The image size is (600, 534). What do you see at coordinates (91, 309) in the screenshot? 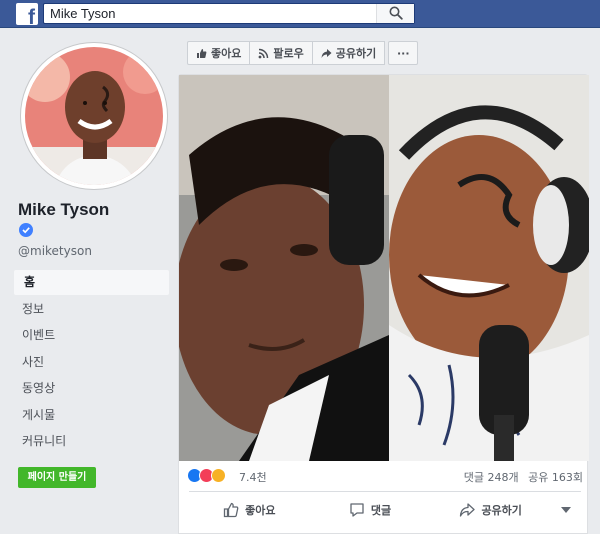
I see `nav-item-about: 정보` at bounding box center [91, 309].